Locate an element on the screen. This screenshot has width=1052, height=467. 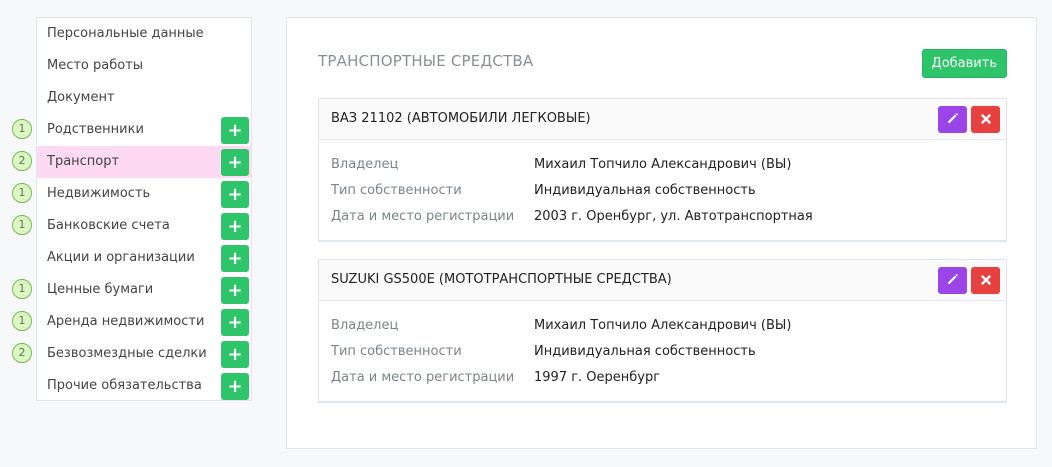
add-relatives-button: + is located at coordinates (235, 130).